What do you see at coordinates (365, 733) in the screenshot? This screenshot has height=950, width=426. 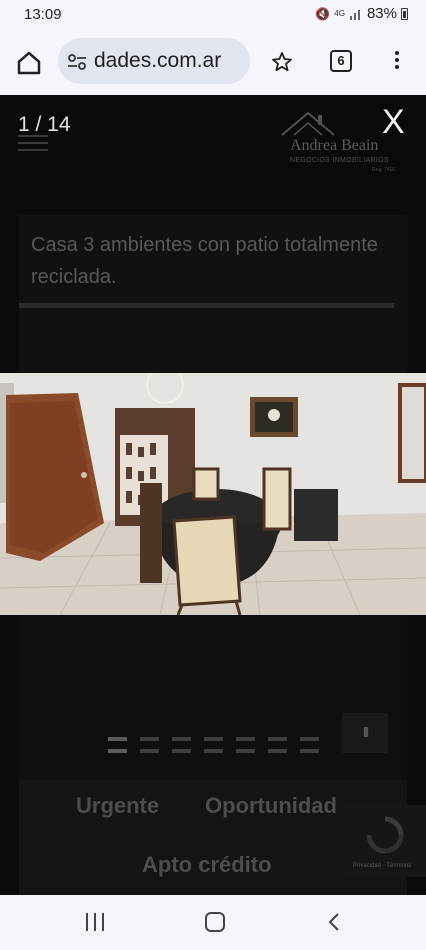 I see `pause-slideshow-button: II` at bounding box center [365, 733].